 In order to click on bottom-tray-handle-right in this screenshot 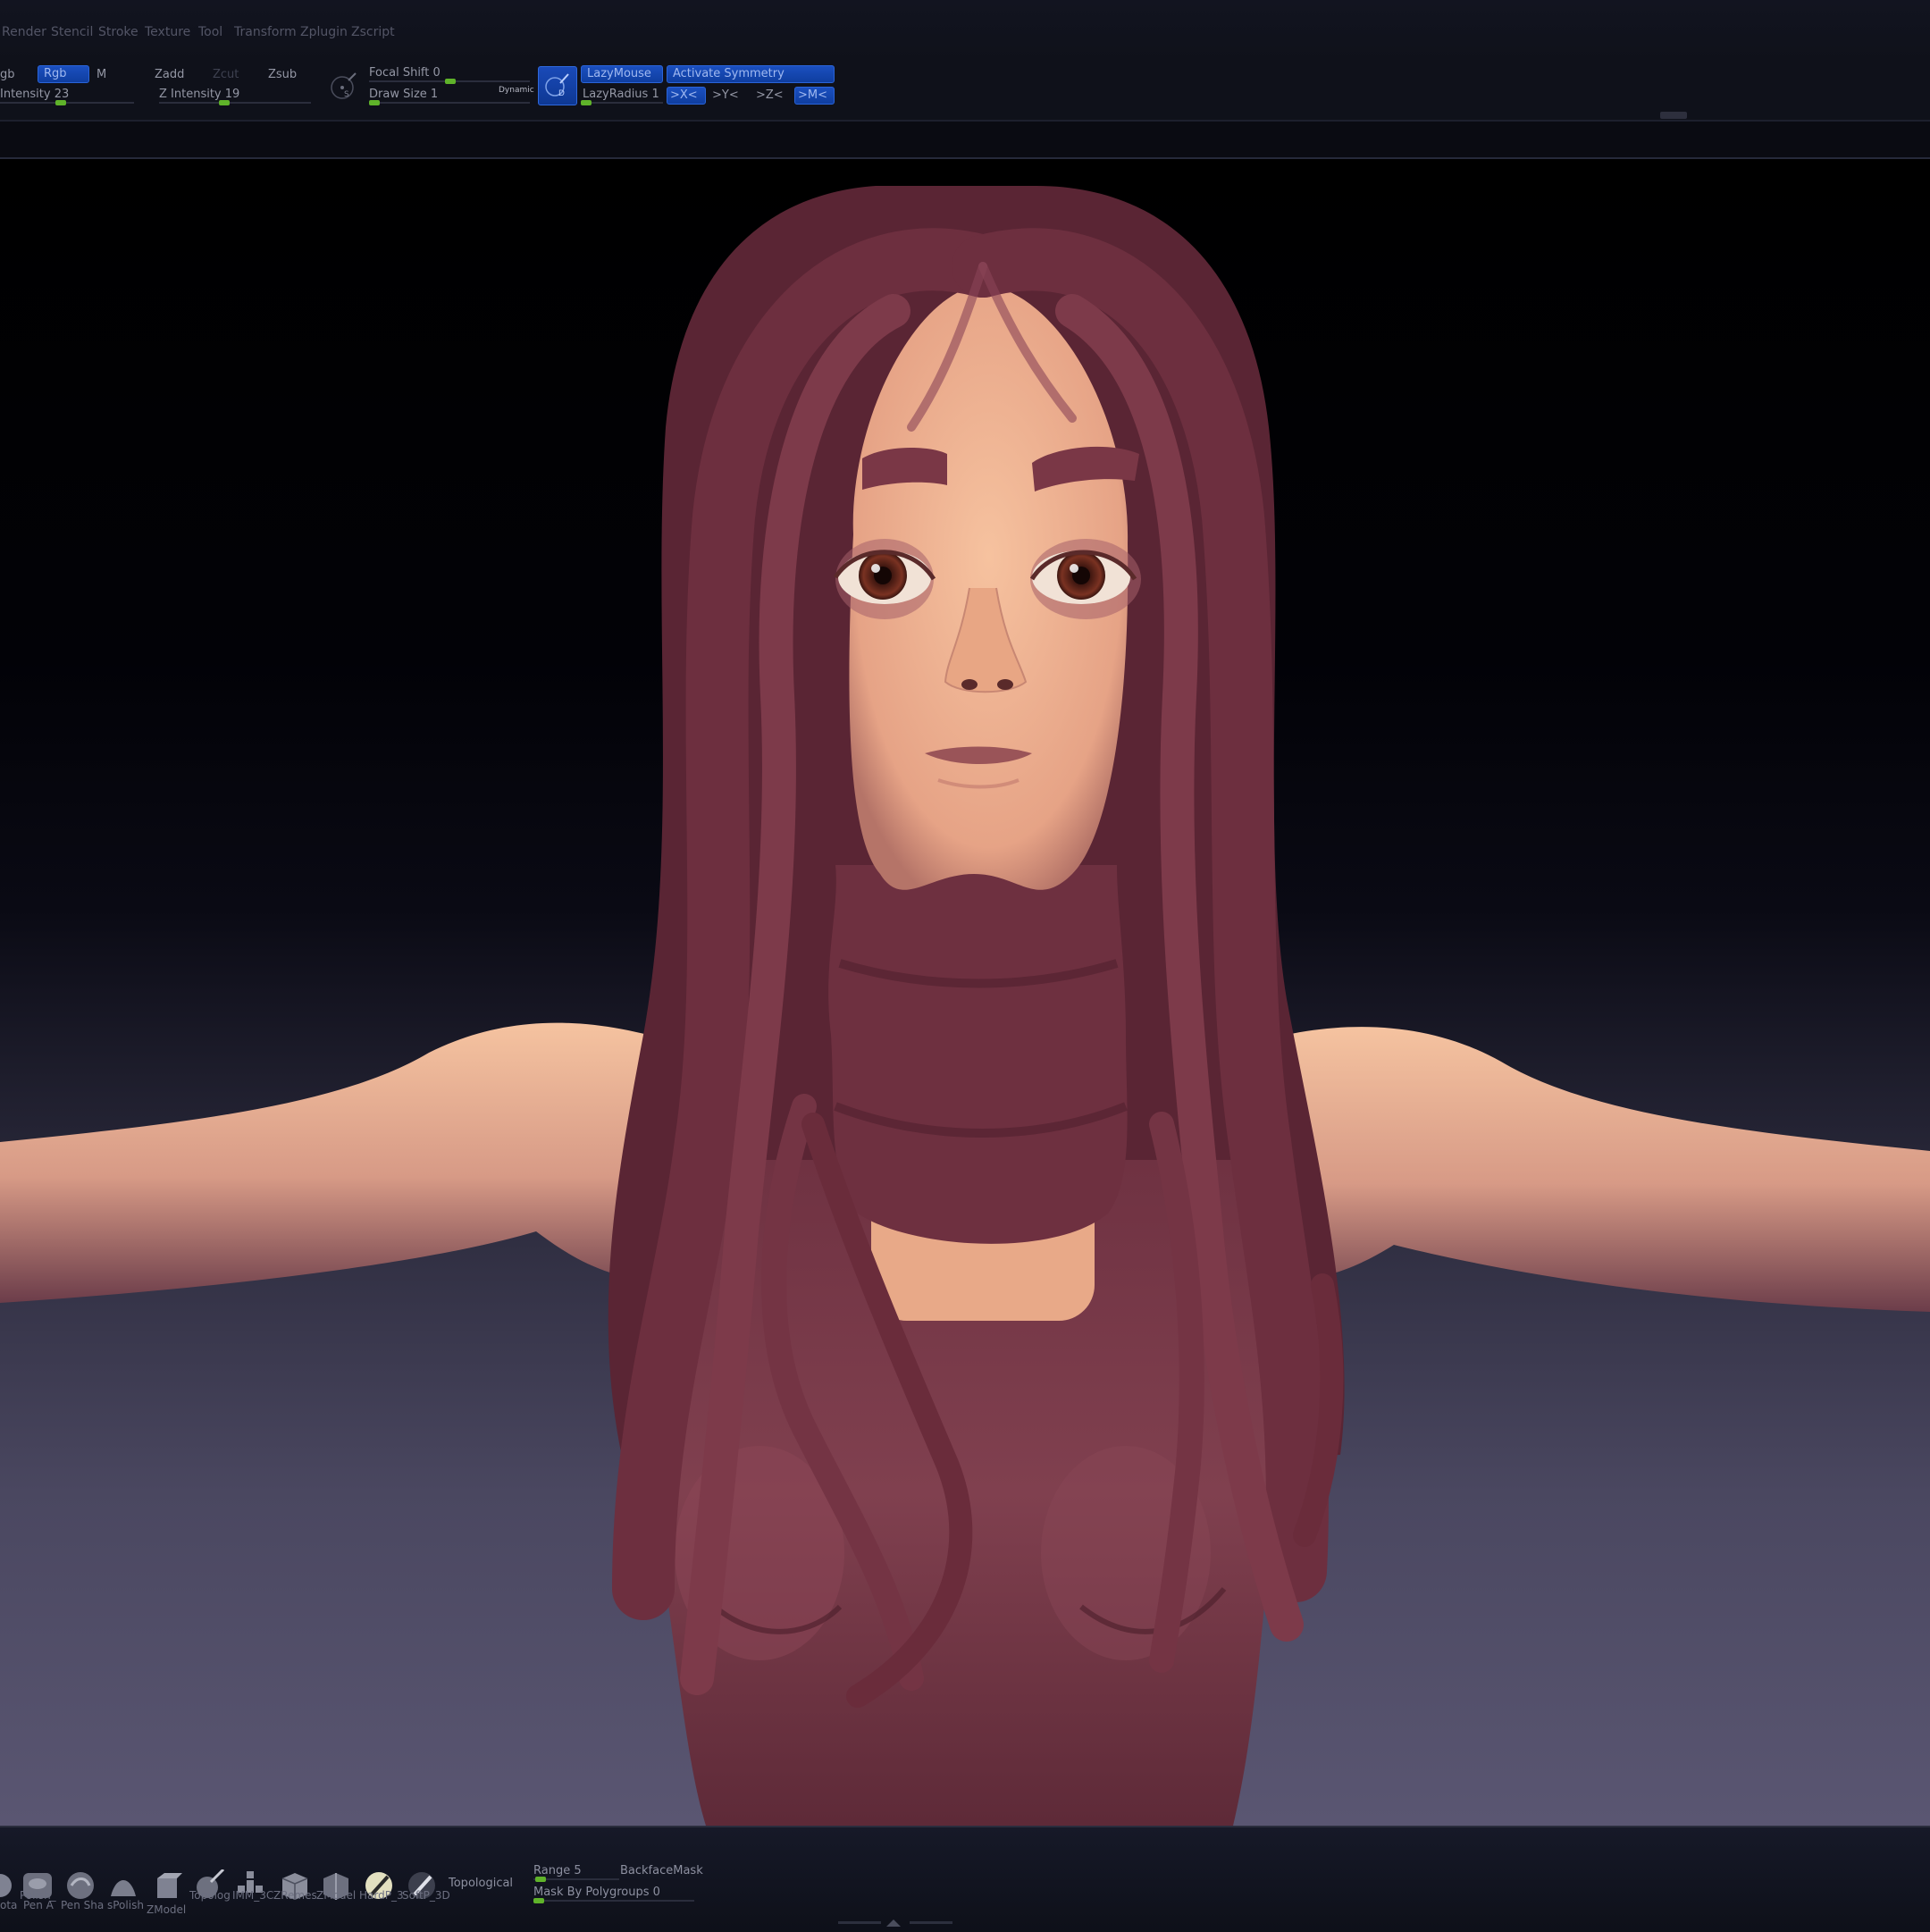, I will do `click(931, 1922)`.